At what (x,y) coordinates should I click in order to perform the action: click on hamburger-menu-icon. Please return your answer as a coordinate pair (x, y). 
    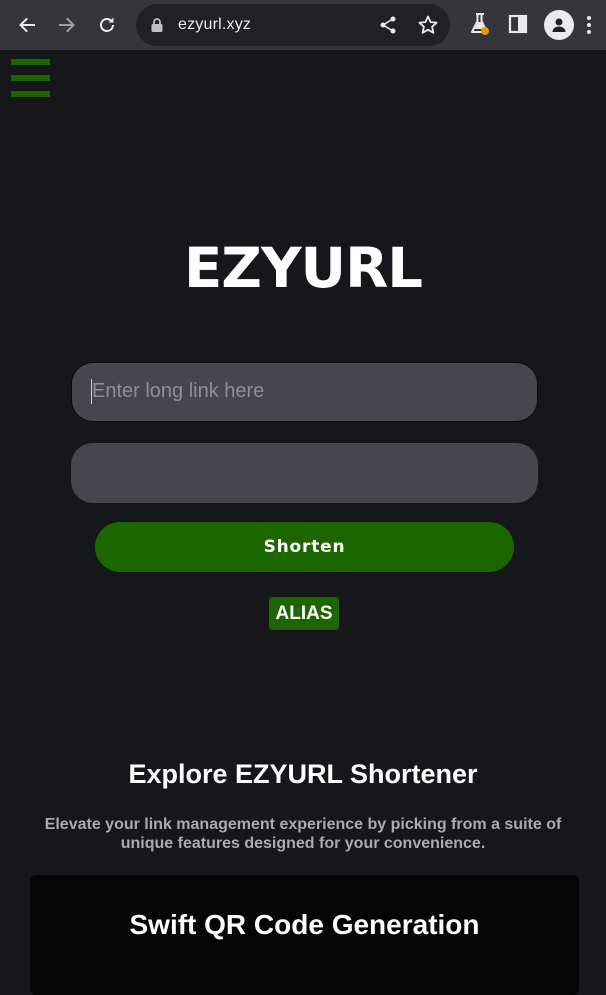
    Looking at the image, I should click on (31, 79).